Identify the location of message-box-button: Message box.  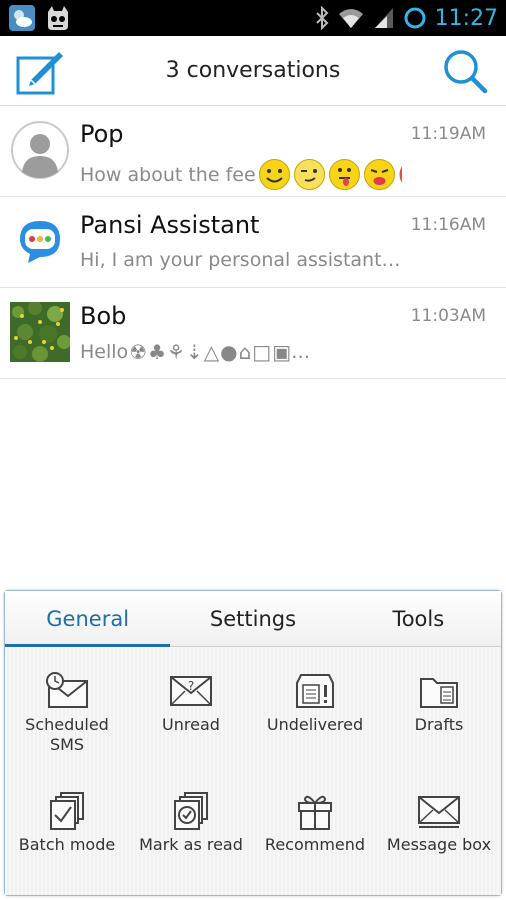
(439, 829).